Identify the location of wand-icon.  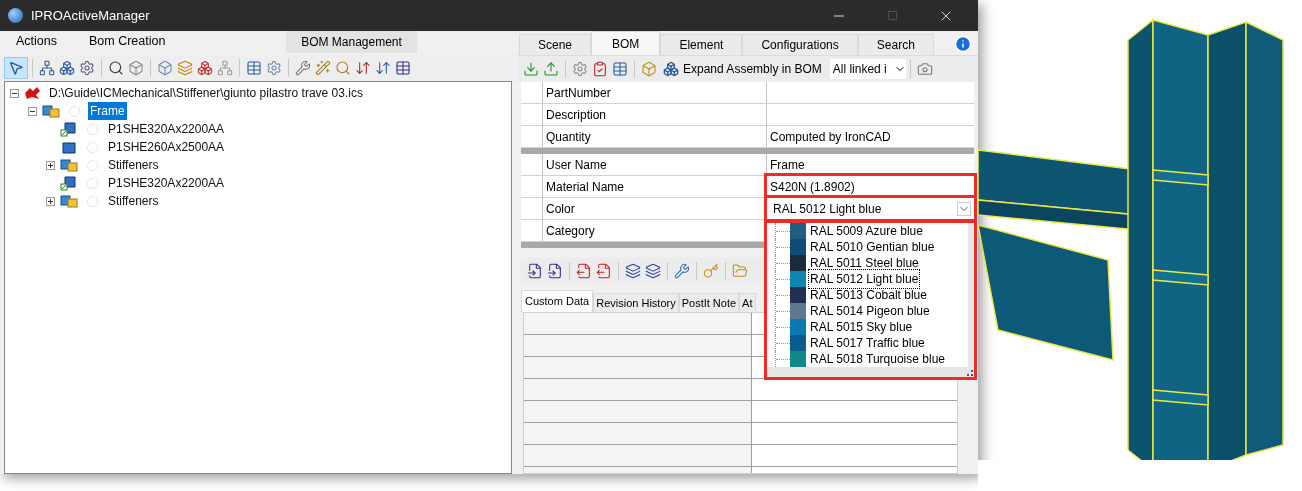
(323, 68).